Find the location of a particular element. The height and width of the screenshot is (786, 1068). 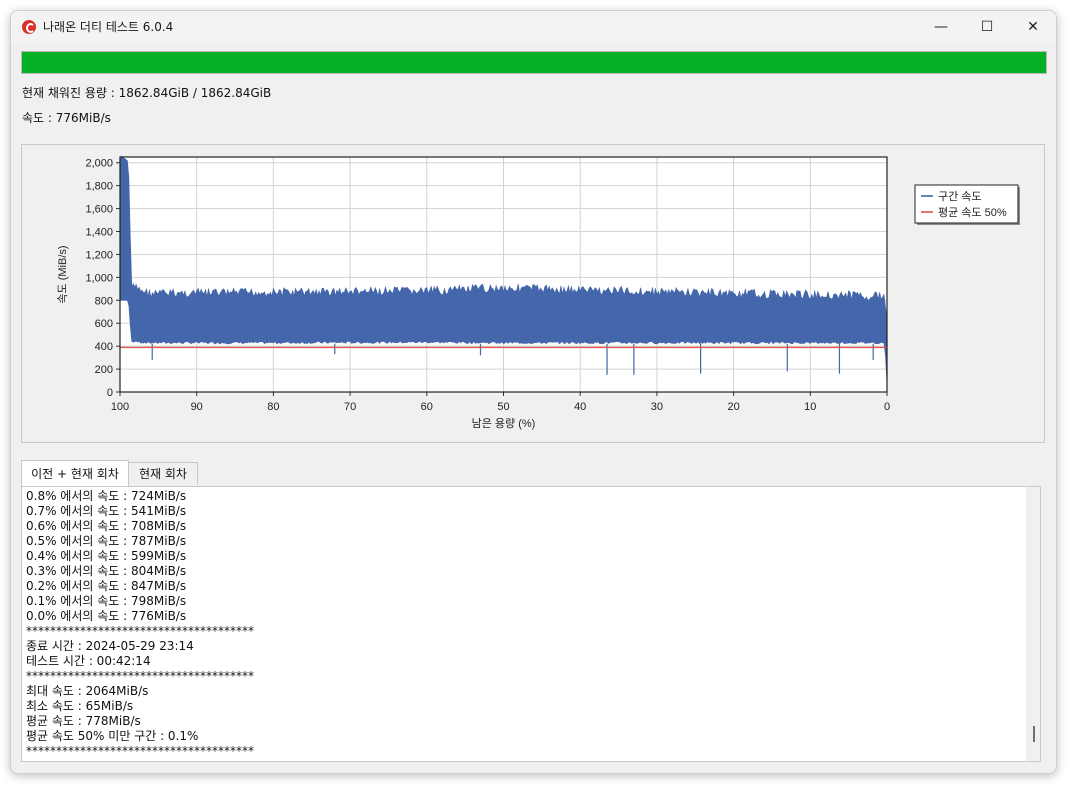

title-bar: 나래온 더티 테스트 6.0.4 — ☐ ✕ is located at coordinates (533, 27).